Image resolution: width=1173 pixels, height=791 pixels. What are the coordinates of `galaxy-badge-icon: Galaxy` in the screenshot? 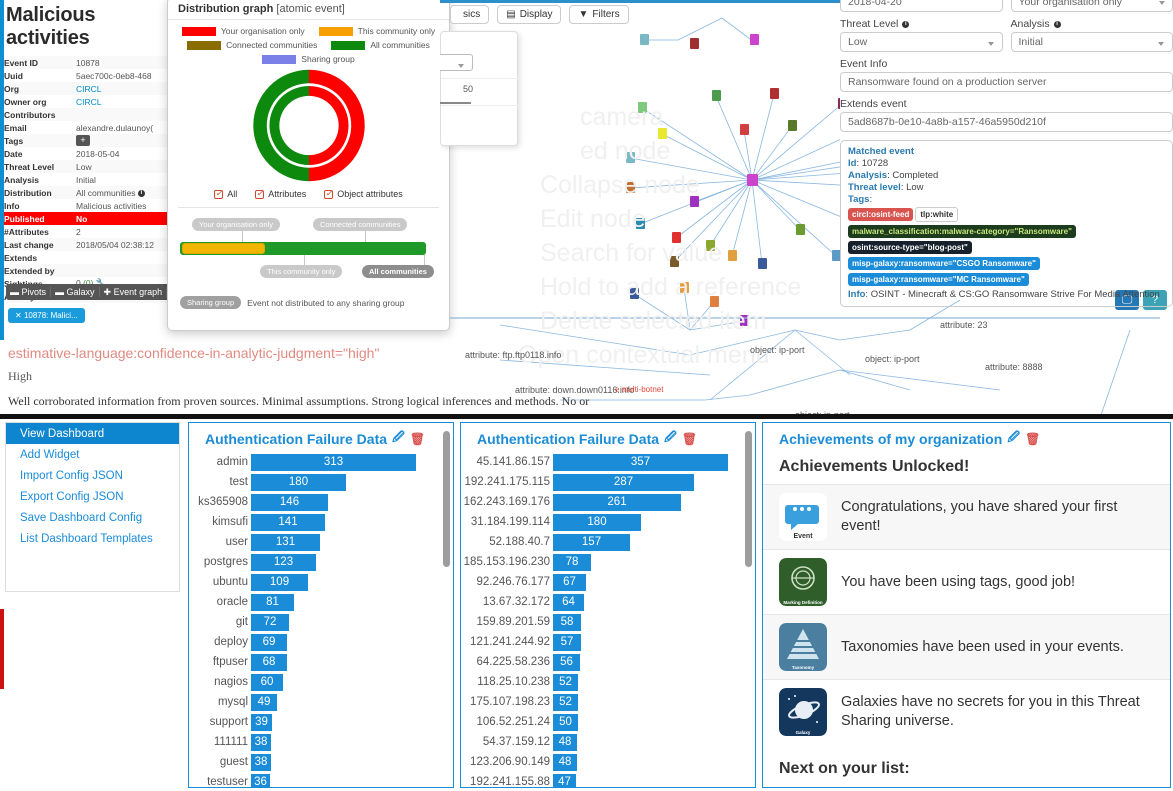 It's located at (803, 712).